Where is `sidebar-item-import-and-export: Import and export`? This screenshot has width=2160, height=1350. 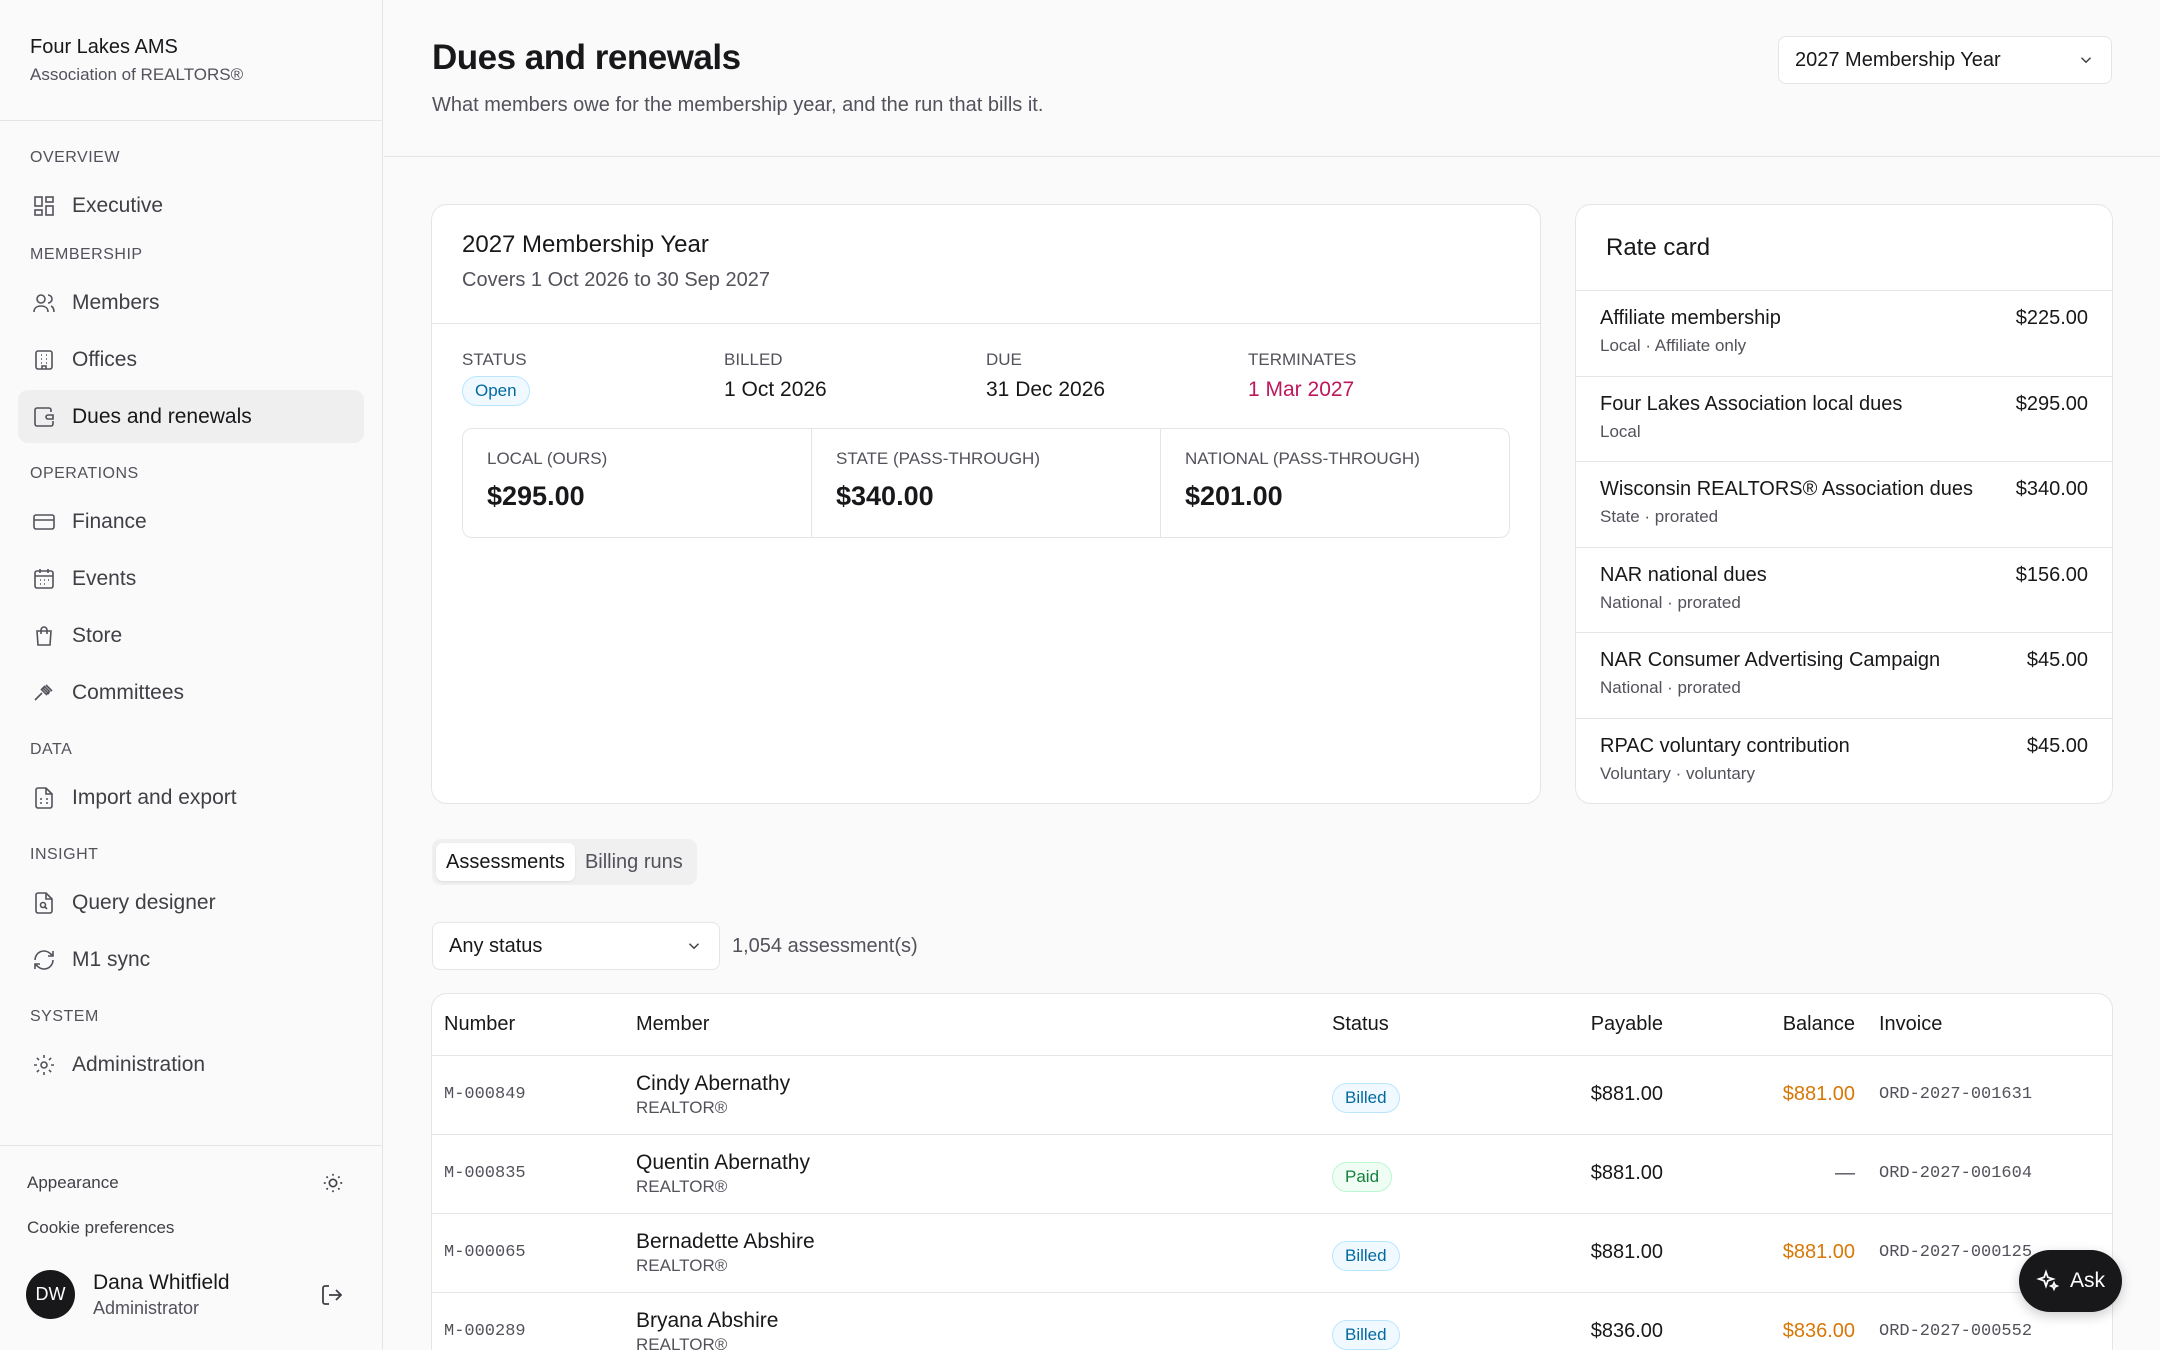 sidebar-item-import-and-export: Import and export is located at coordinates (191, 797).